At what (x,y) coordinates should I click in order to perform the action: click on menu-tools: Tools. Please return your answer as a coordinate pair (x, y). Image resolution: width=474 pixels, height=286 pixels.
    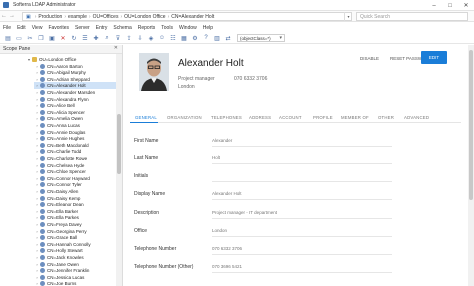
    Looking at the image, I should click on (167, 28).